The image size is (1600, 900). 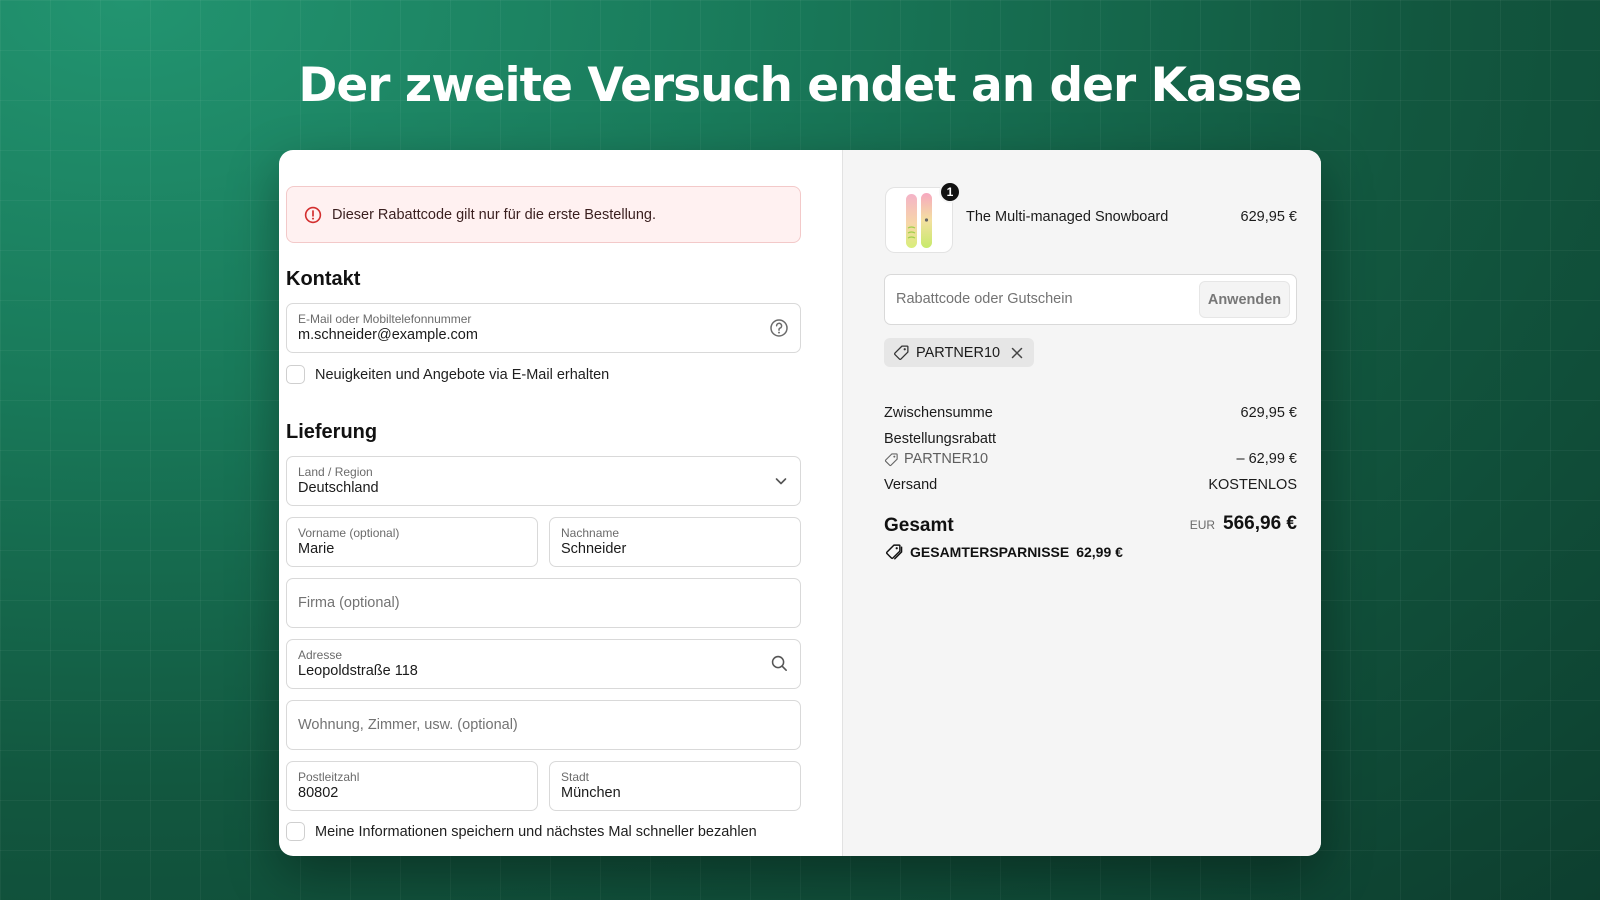 What do you see at coordinates (590, 533) in the screenshot?
I see `last-name-label: Nachname` at bounding box center [590, 533].